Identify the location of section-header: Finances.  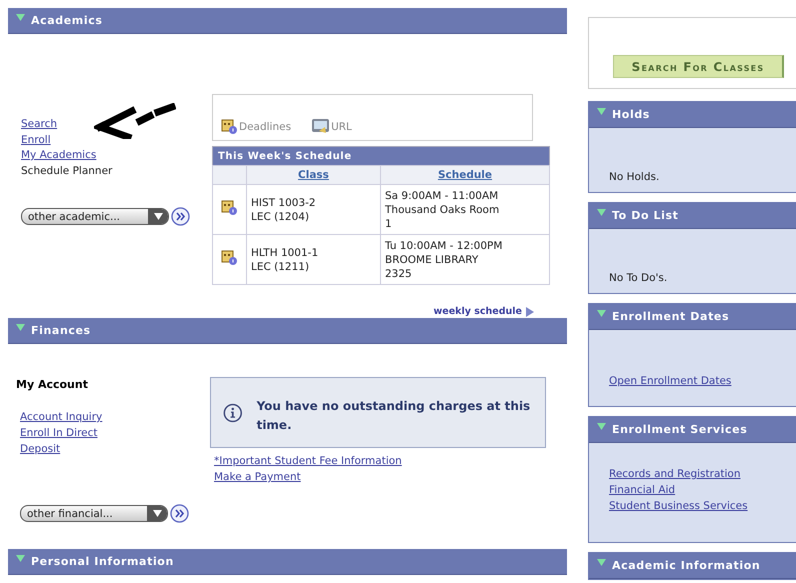
(287, 331).